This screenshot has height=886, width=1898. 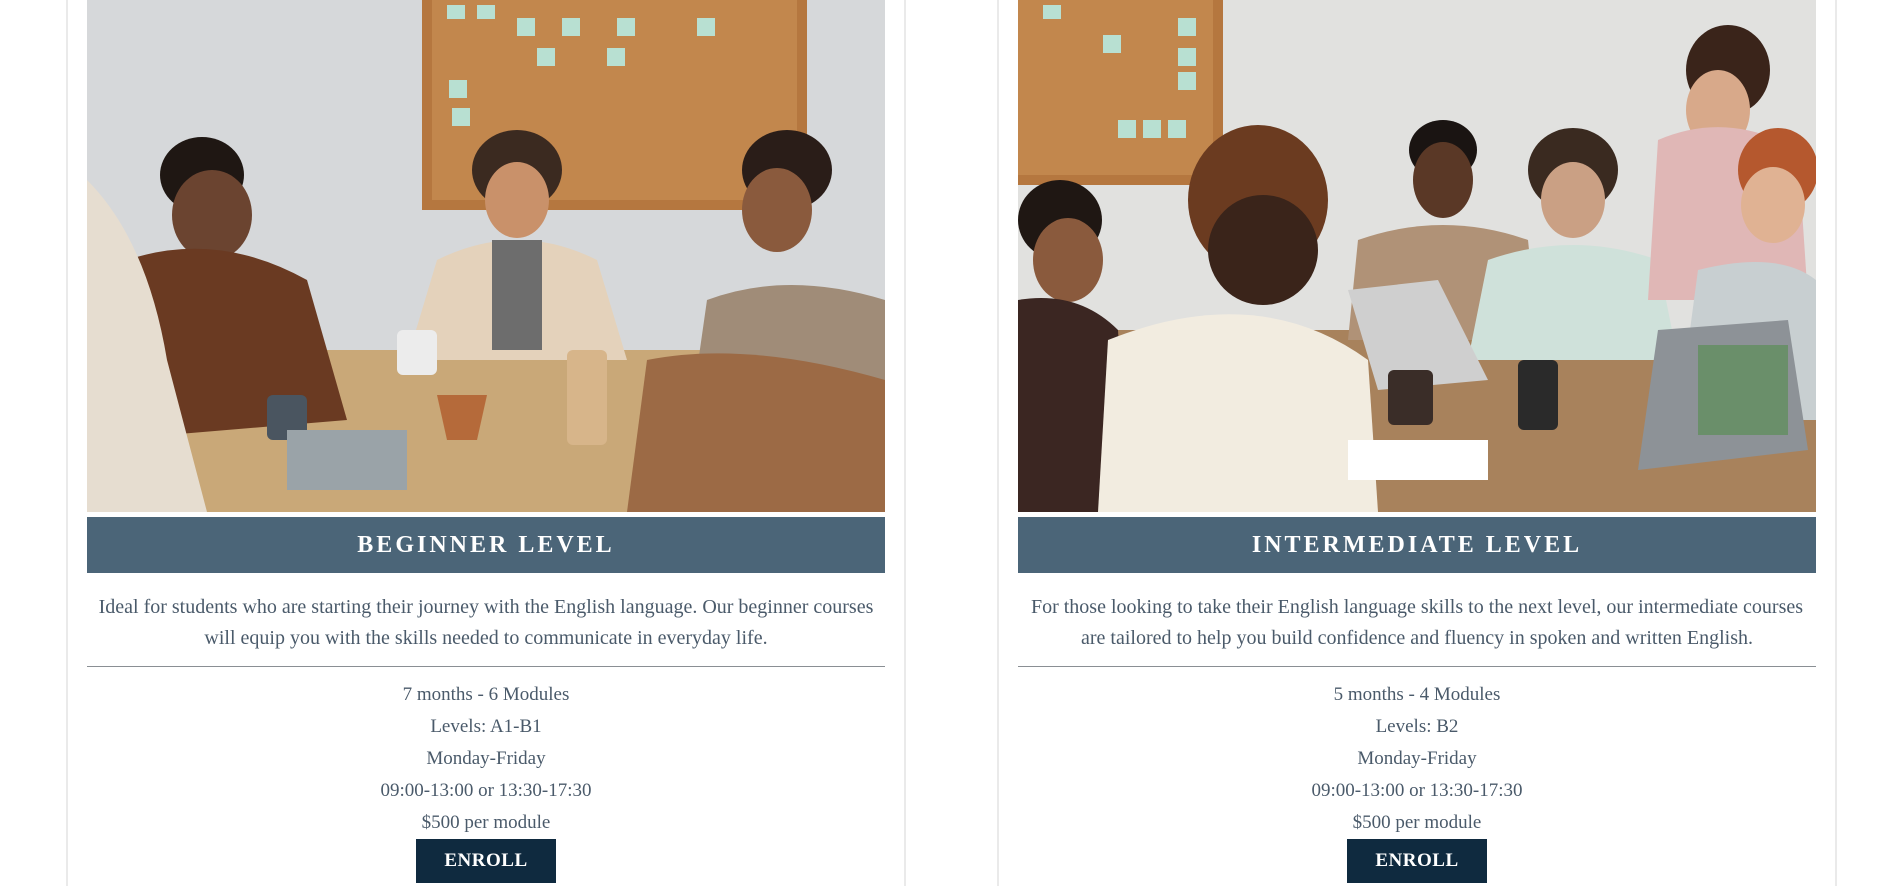 I want to click on enroll-button-beginner: ENROLL, so click(x=486, y=861).